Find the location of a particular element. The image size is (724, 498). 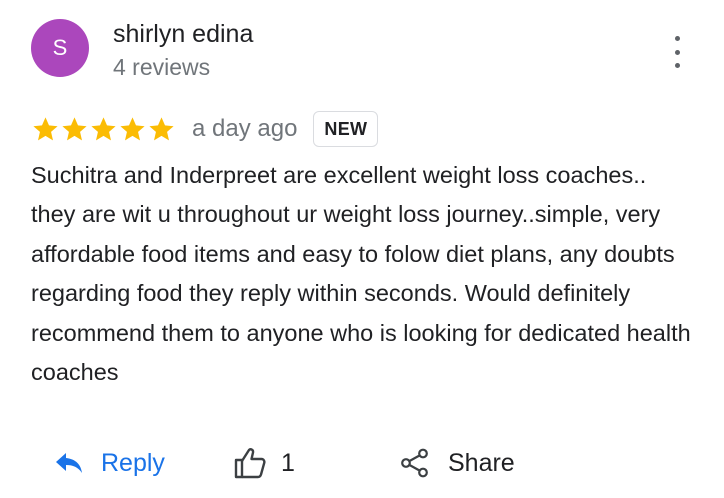

review-actions: Reply 1 Share is located at coordinates (362, 463).